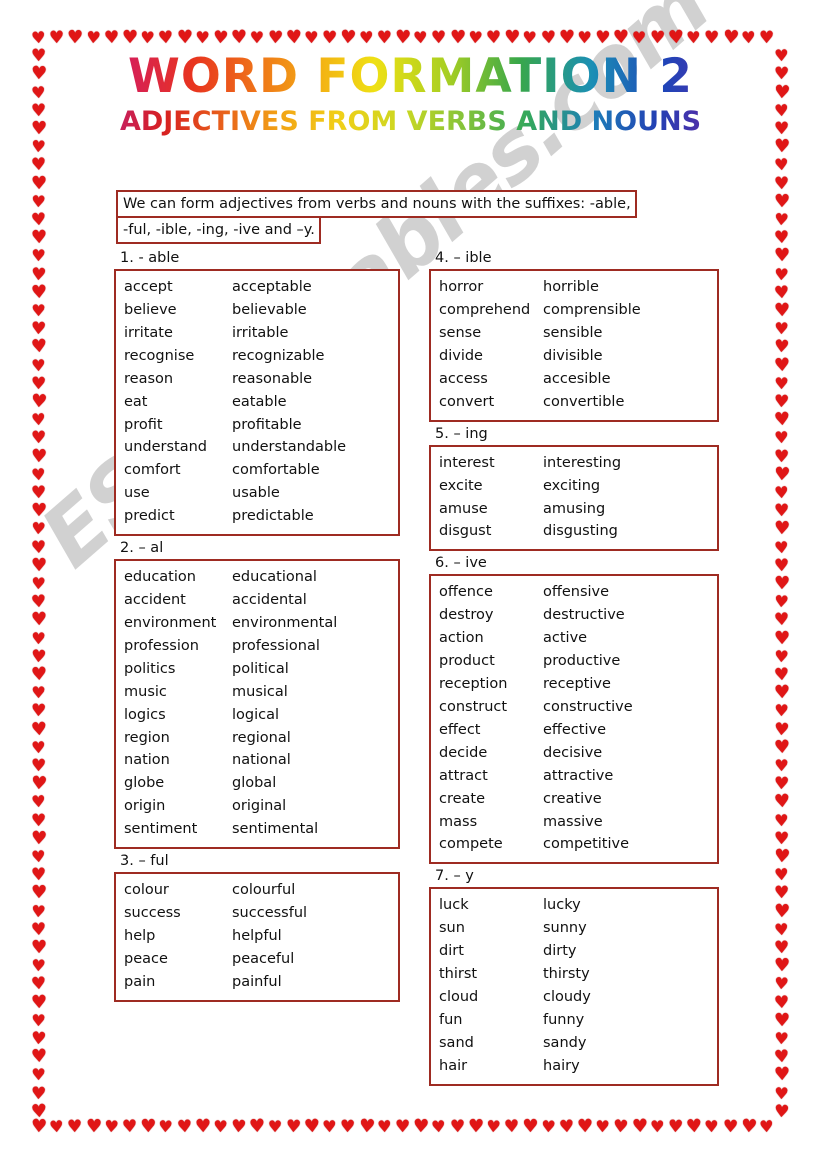  I want to click on word-pair-row: nation national, so click(258, 760).